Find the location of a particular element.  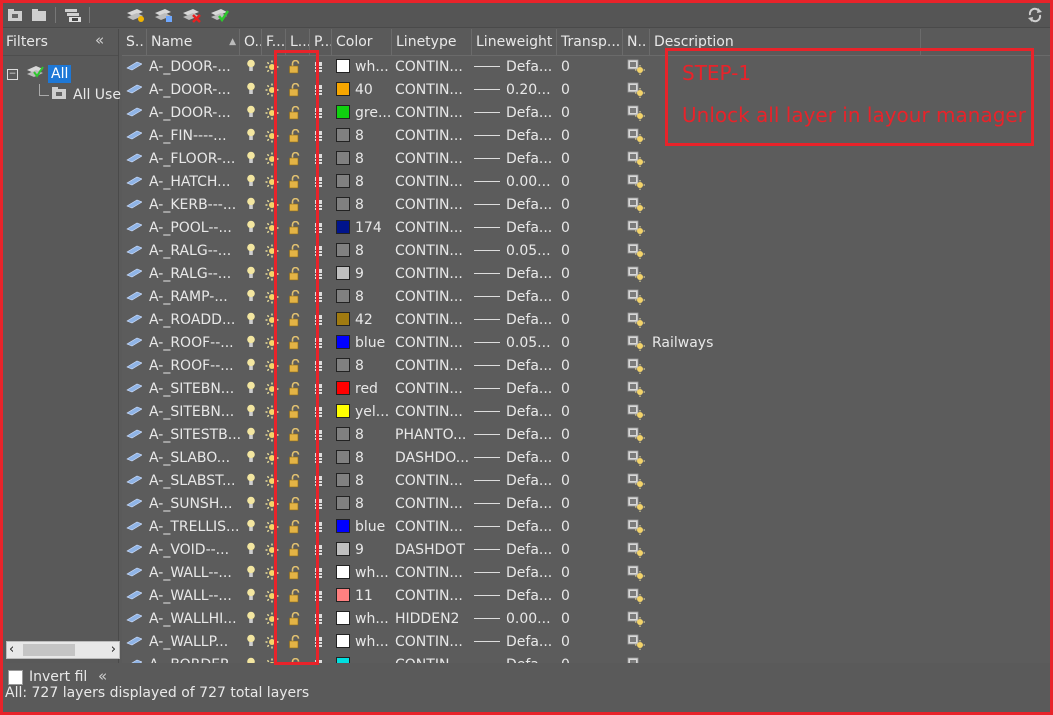

table-row: A-_RALG--... 8 CONTIN... 0.05... 0 is located at coordinates (586, 251).